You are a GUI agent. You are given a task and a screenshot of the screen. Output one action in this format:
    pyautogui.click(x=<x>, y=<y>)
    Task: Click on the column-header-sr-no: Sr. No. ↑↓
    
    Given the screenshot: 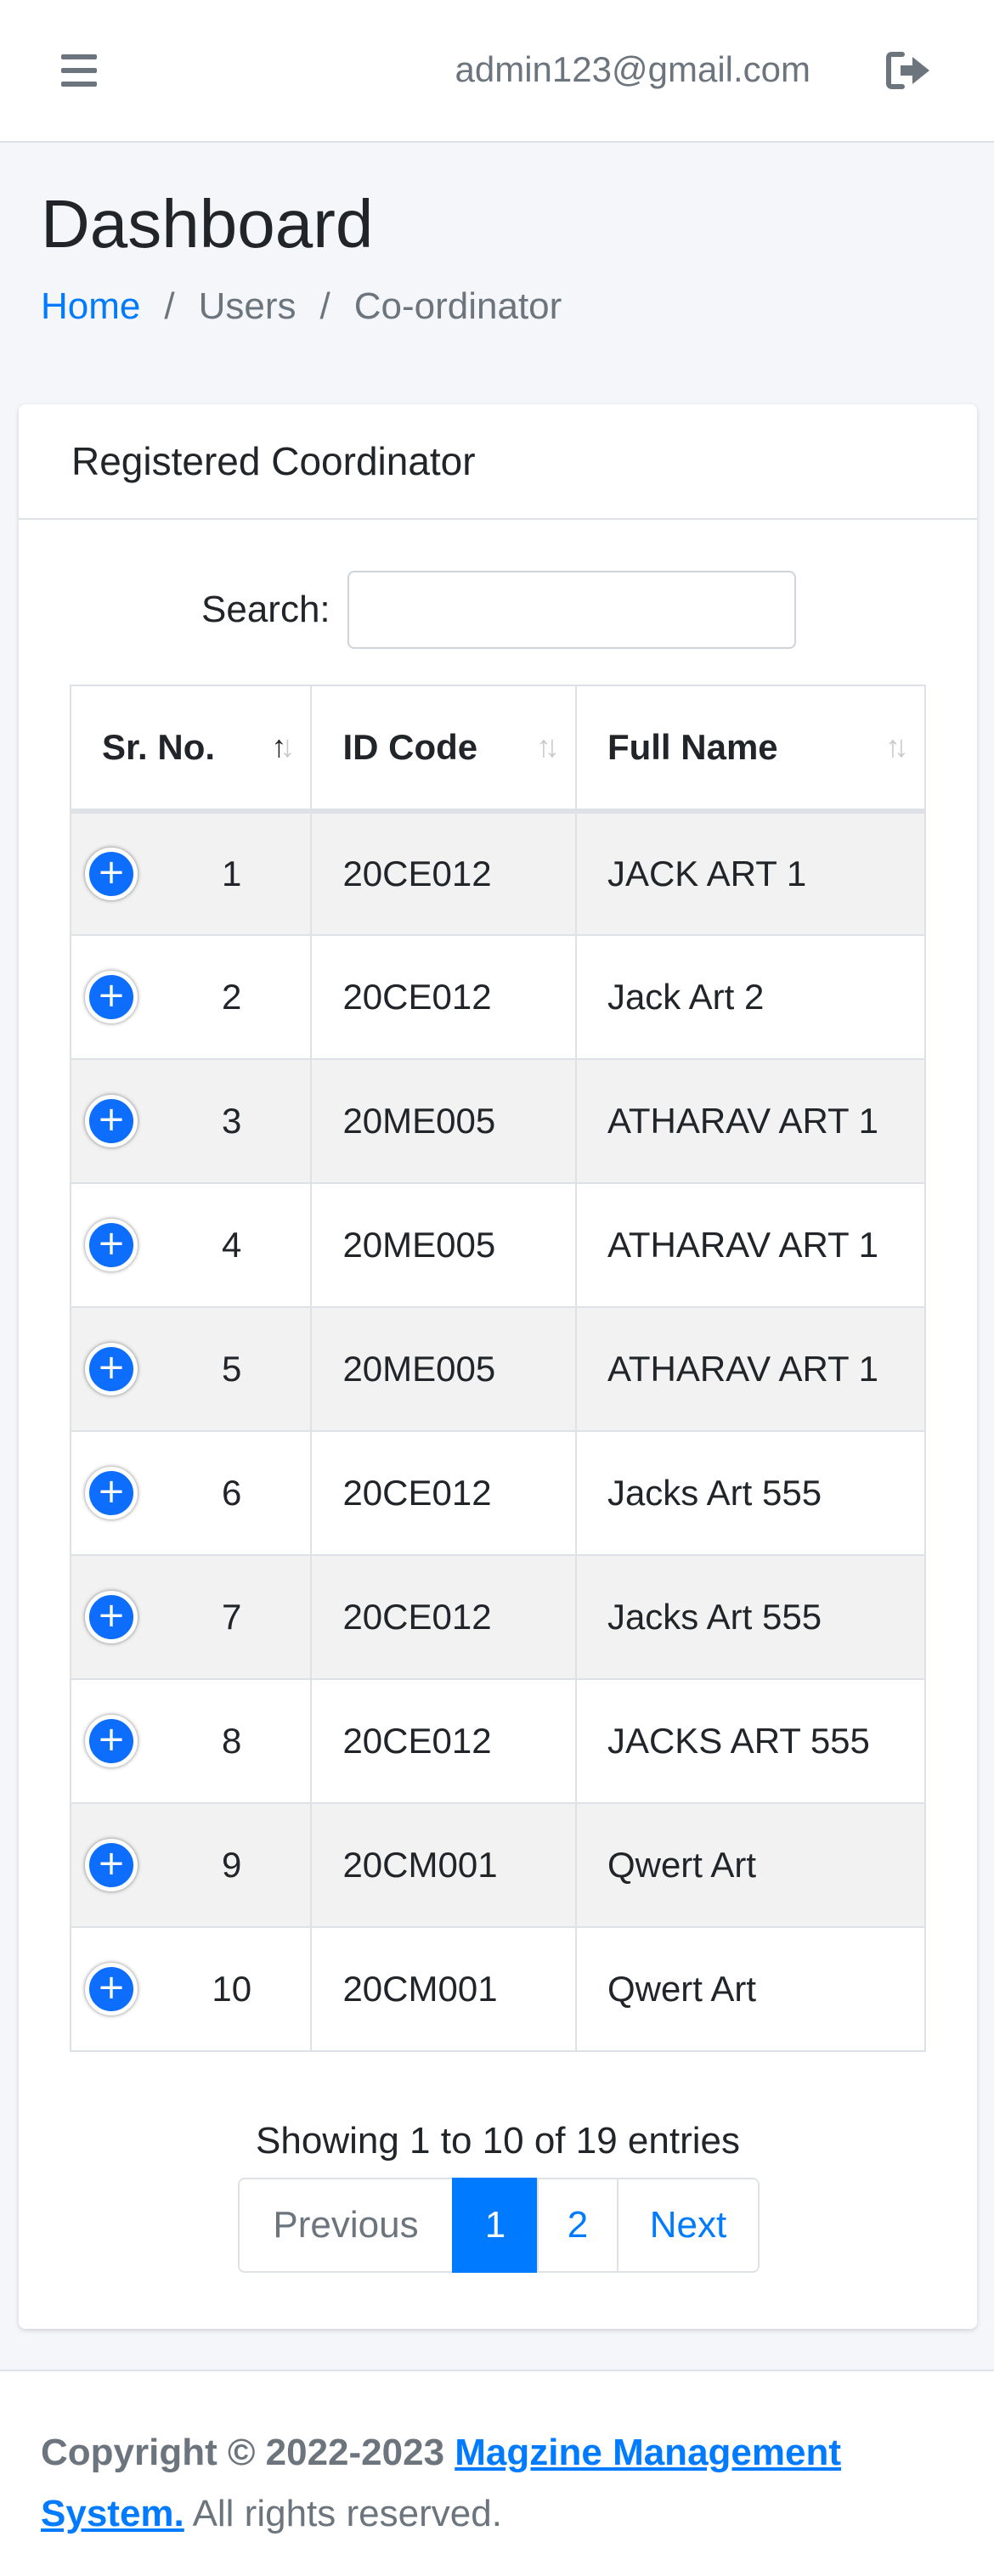 What is the action you would take?
    pyautogui.click(x=191, y=749)
    